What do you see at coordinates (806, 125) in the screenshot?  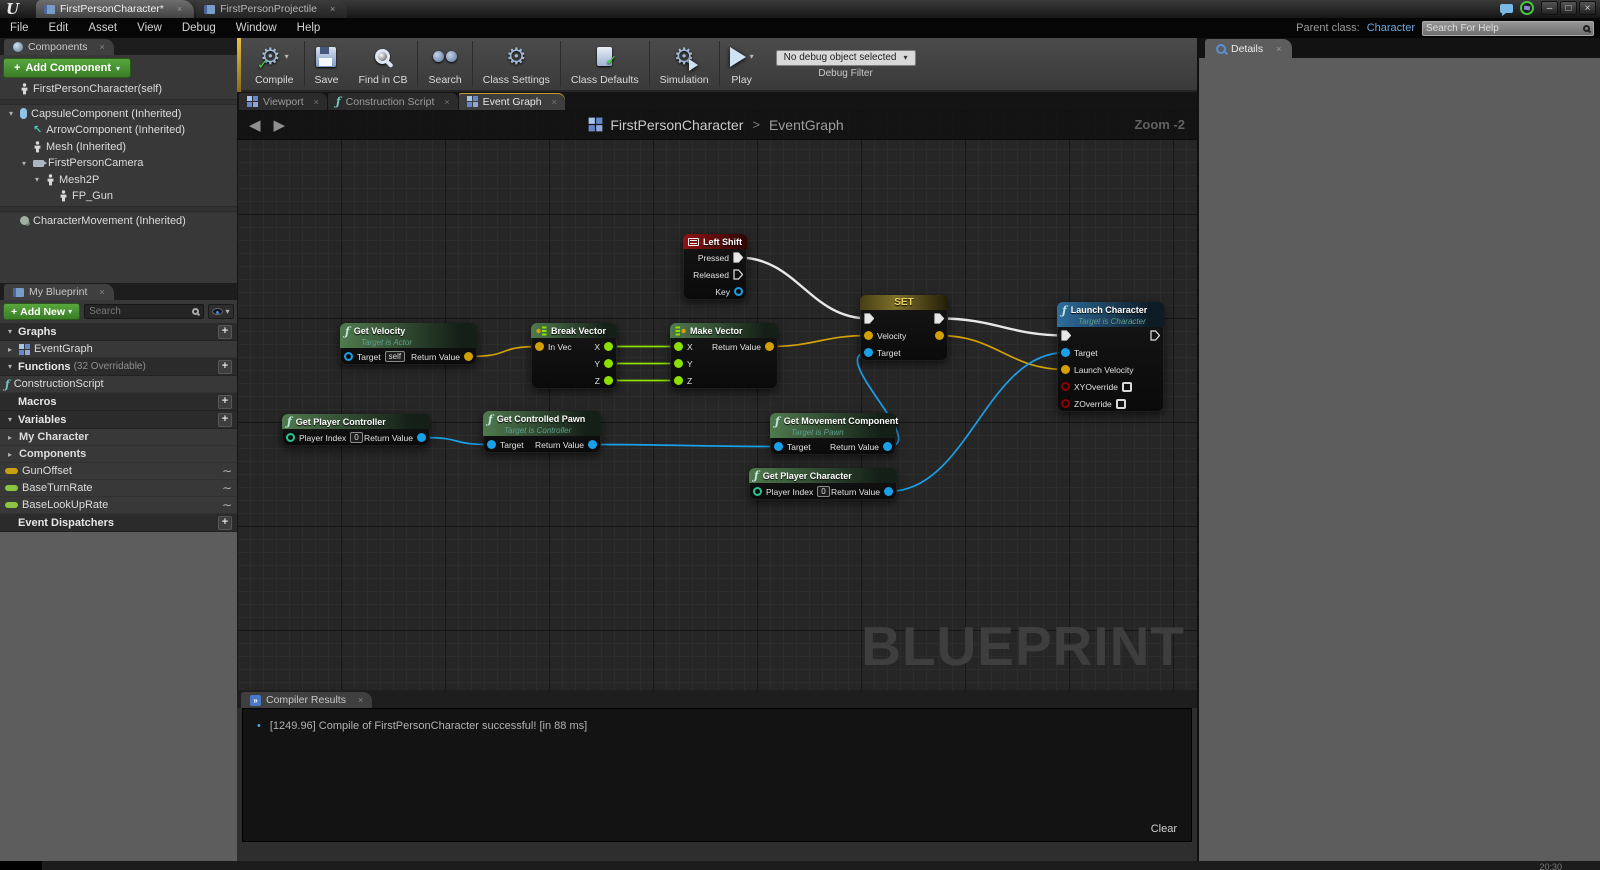 I see `breadcrumb-current: EventGraph` at bounding box center [806, 125].